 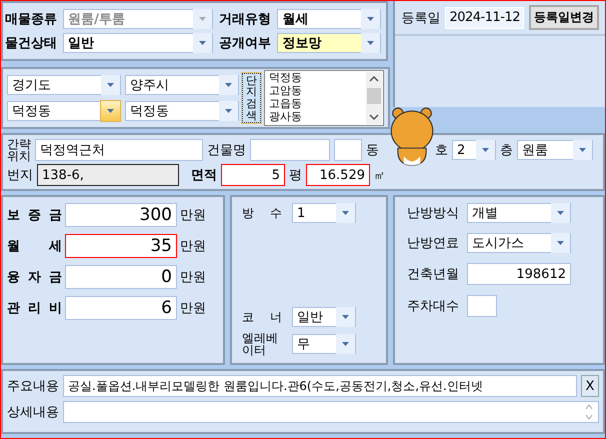 What do you see at coordinates (31, 43) in the screenshot?
I see `field-label: 물건상태` at bounding box center [31, 43].